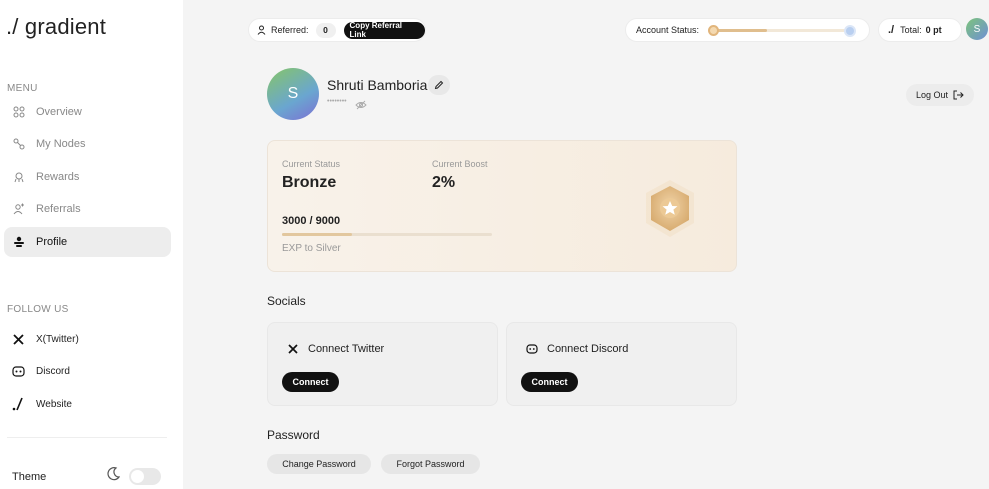 This screenshot has height=489, width=989. What do you see at coordinates (310, 382) in the screenshot?
I see `connect-twitter-button: Connect` at bounding box center [310, 382].